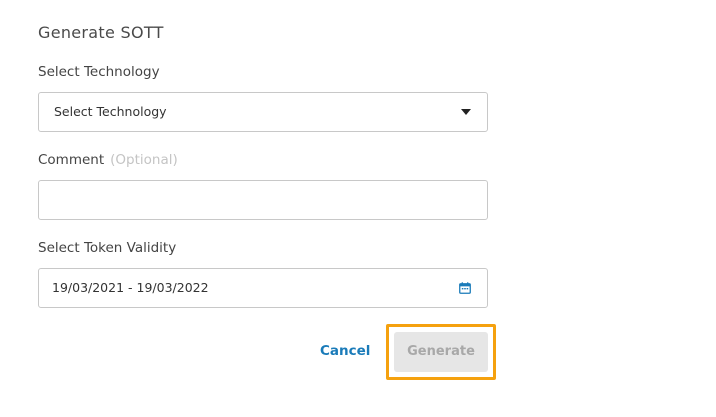  What do you see at coordinates (263, 288) in the screenshot?
I see `token-validity-date-range: 19/03/2021 - 19/03/2022` at bounding box center [263, 288].